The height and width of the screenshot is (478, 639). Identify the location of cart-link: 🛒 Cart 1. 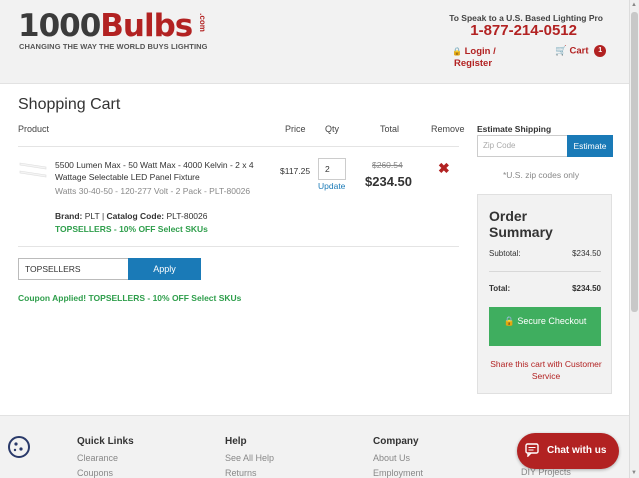
(581, 51).